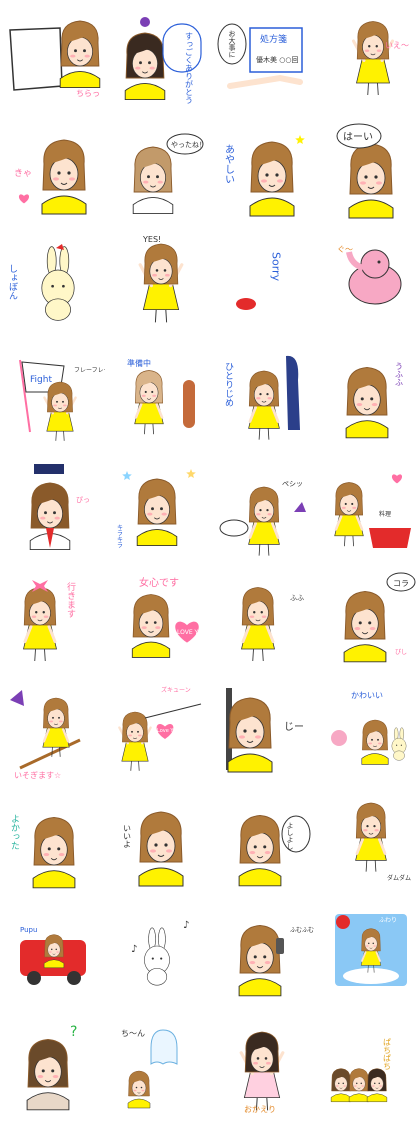  I want to click on sticker-cute-friends: かわいい, so click(367, 728).